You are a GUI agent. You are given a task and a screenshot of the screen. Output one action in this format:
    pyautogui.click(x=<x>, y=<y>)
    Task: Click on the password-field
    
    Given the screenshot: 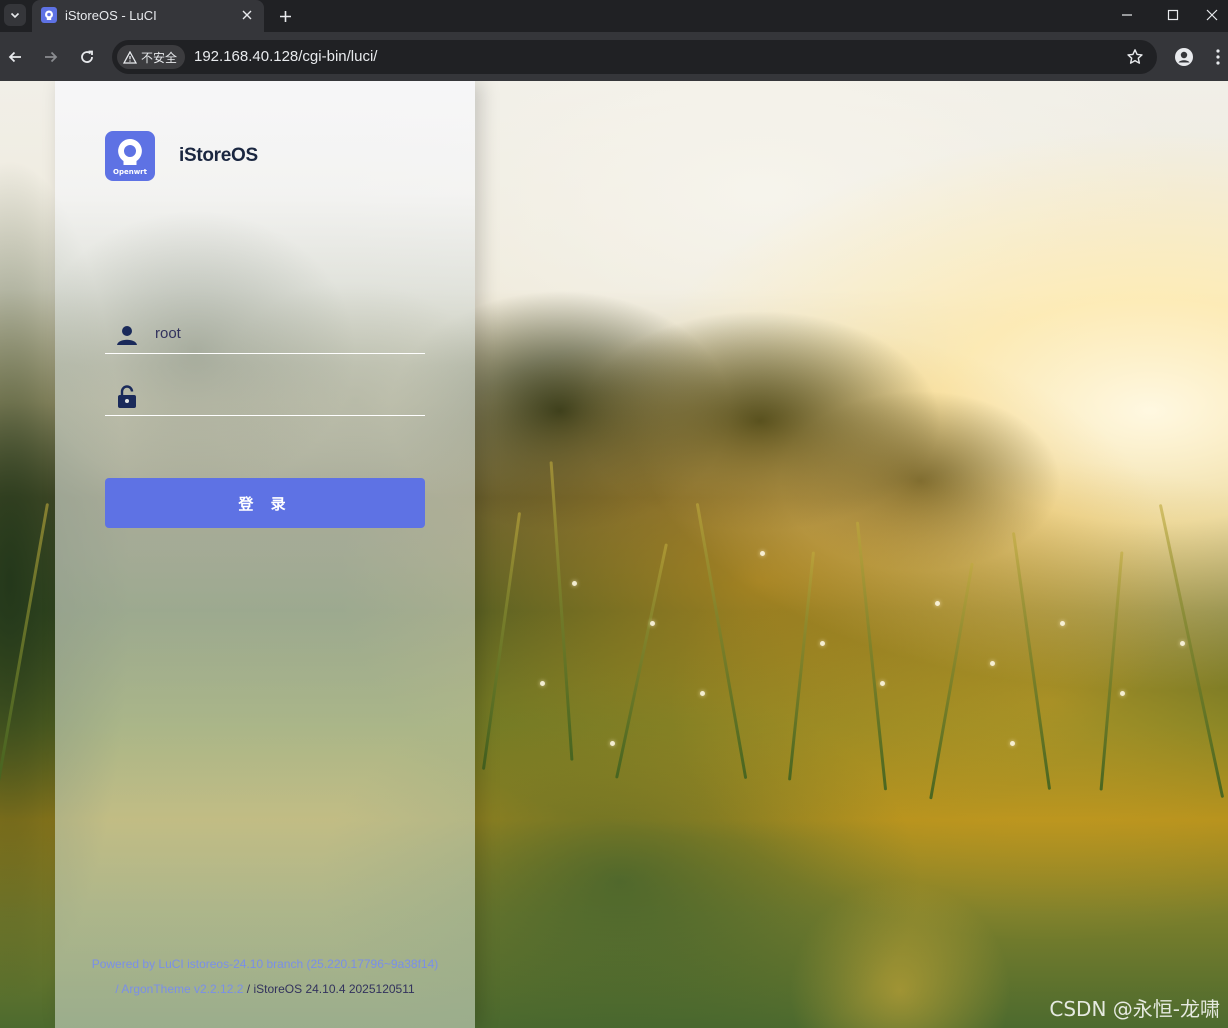 What is the action you would take?
    pyautogui.click(x=265, y=395)
    